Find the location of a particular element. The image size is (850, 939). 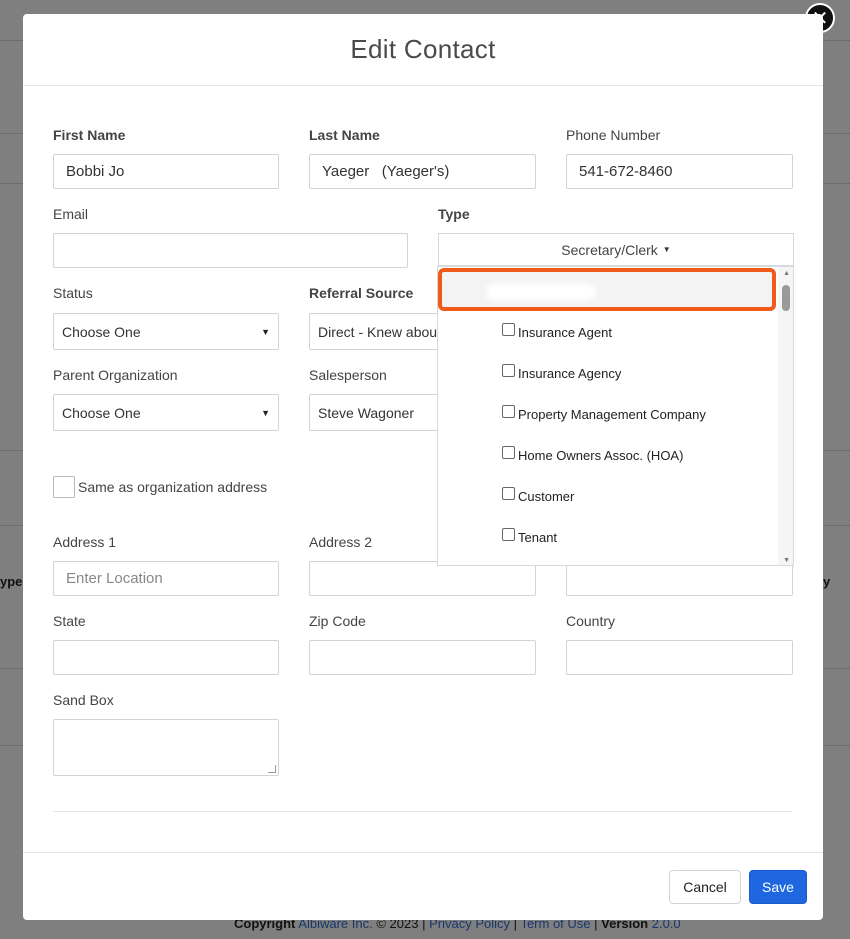

modal-header: Edit Contact is located at coordinates (423, 50).